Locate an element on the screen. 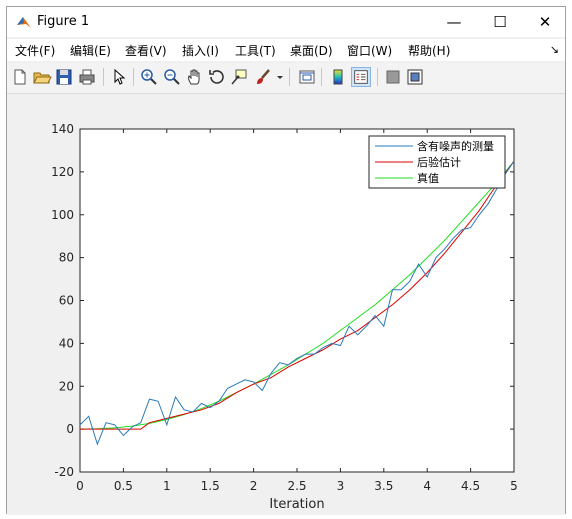  pointer-icon is located at coordinates (119, 77).